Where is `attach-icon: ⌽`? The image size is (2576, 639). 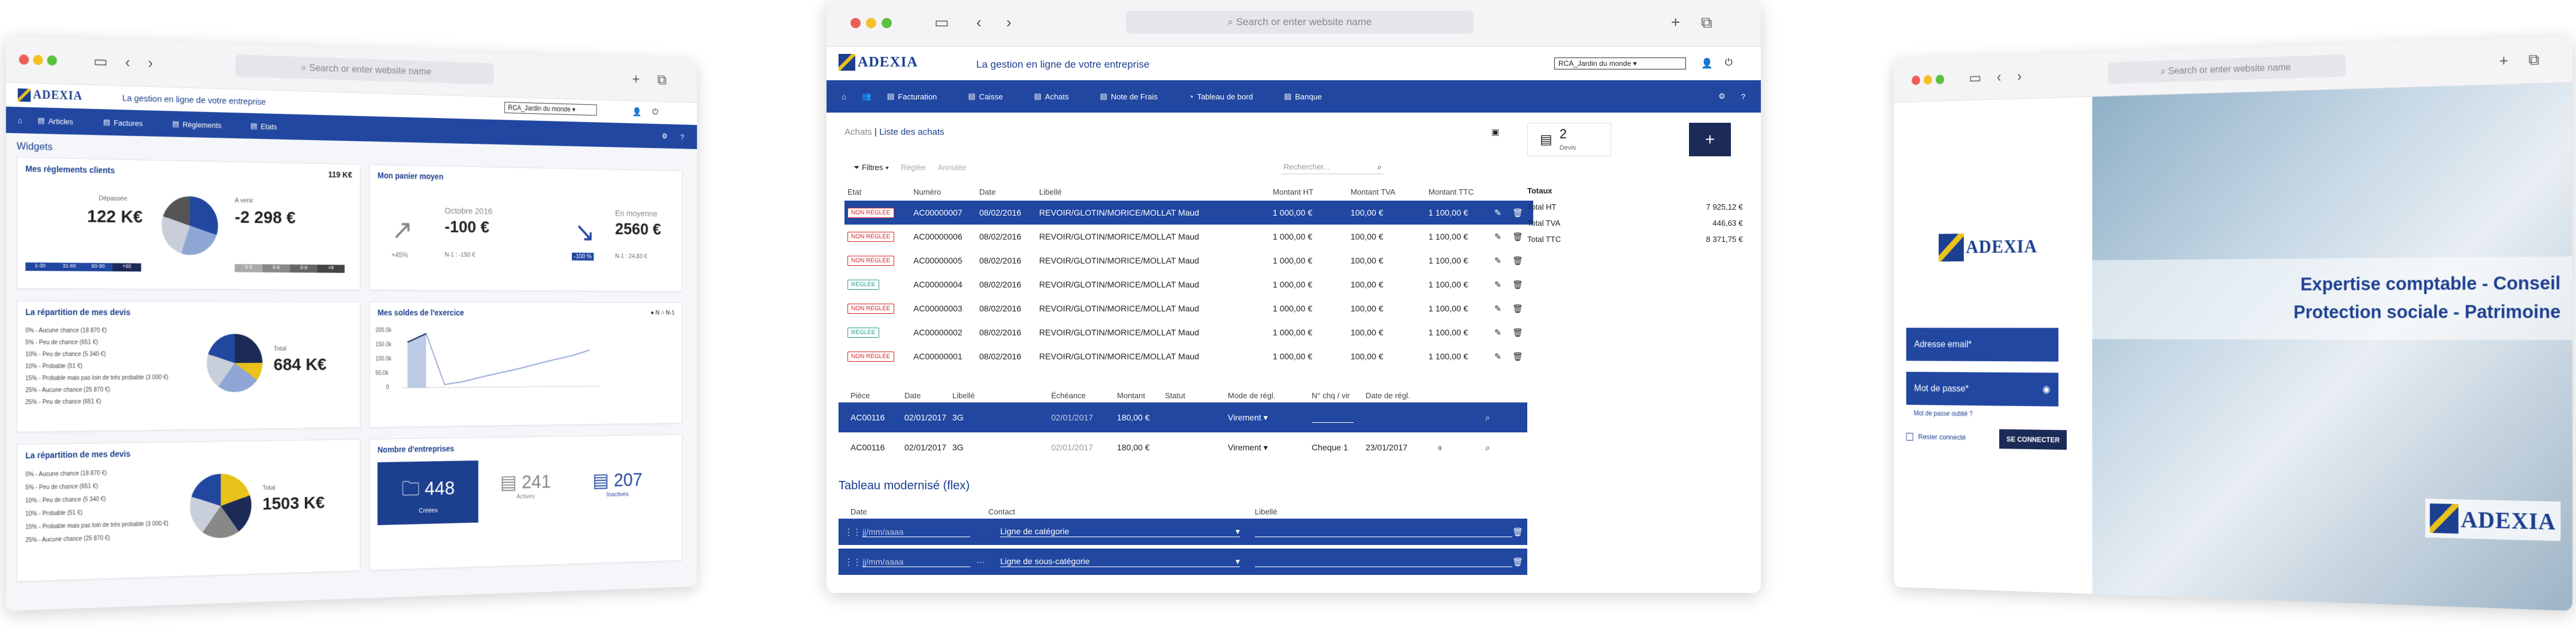 attach-icon: ⌽ is located at coordinates (1439, 448).